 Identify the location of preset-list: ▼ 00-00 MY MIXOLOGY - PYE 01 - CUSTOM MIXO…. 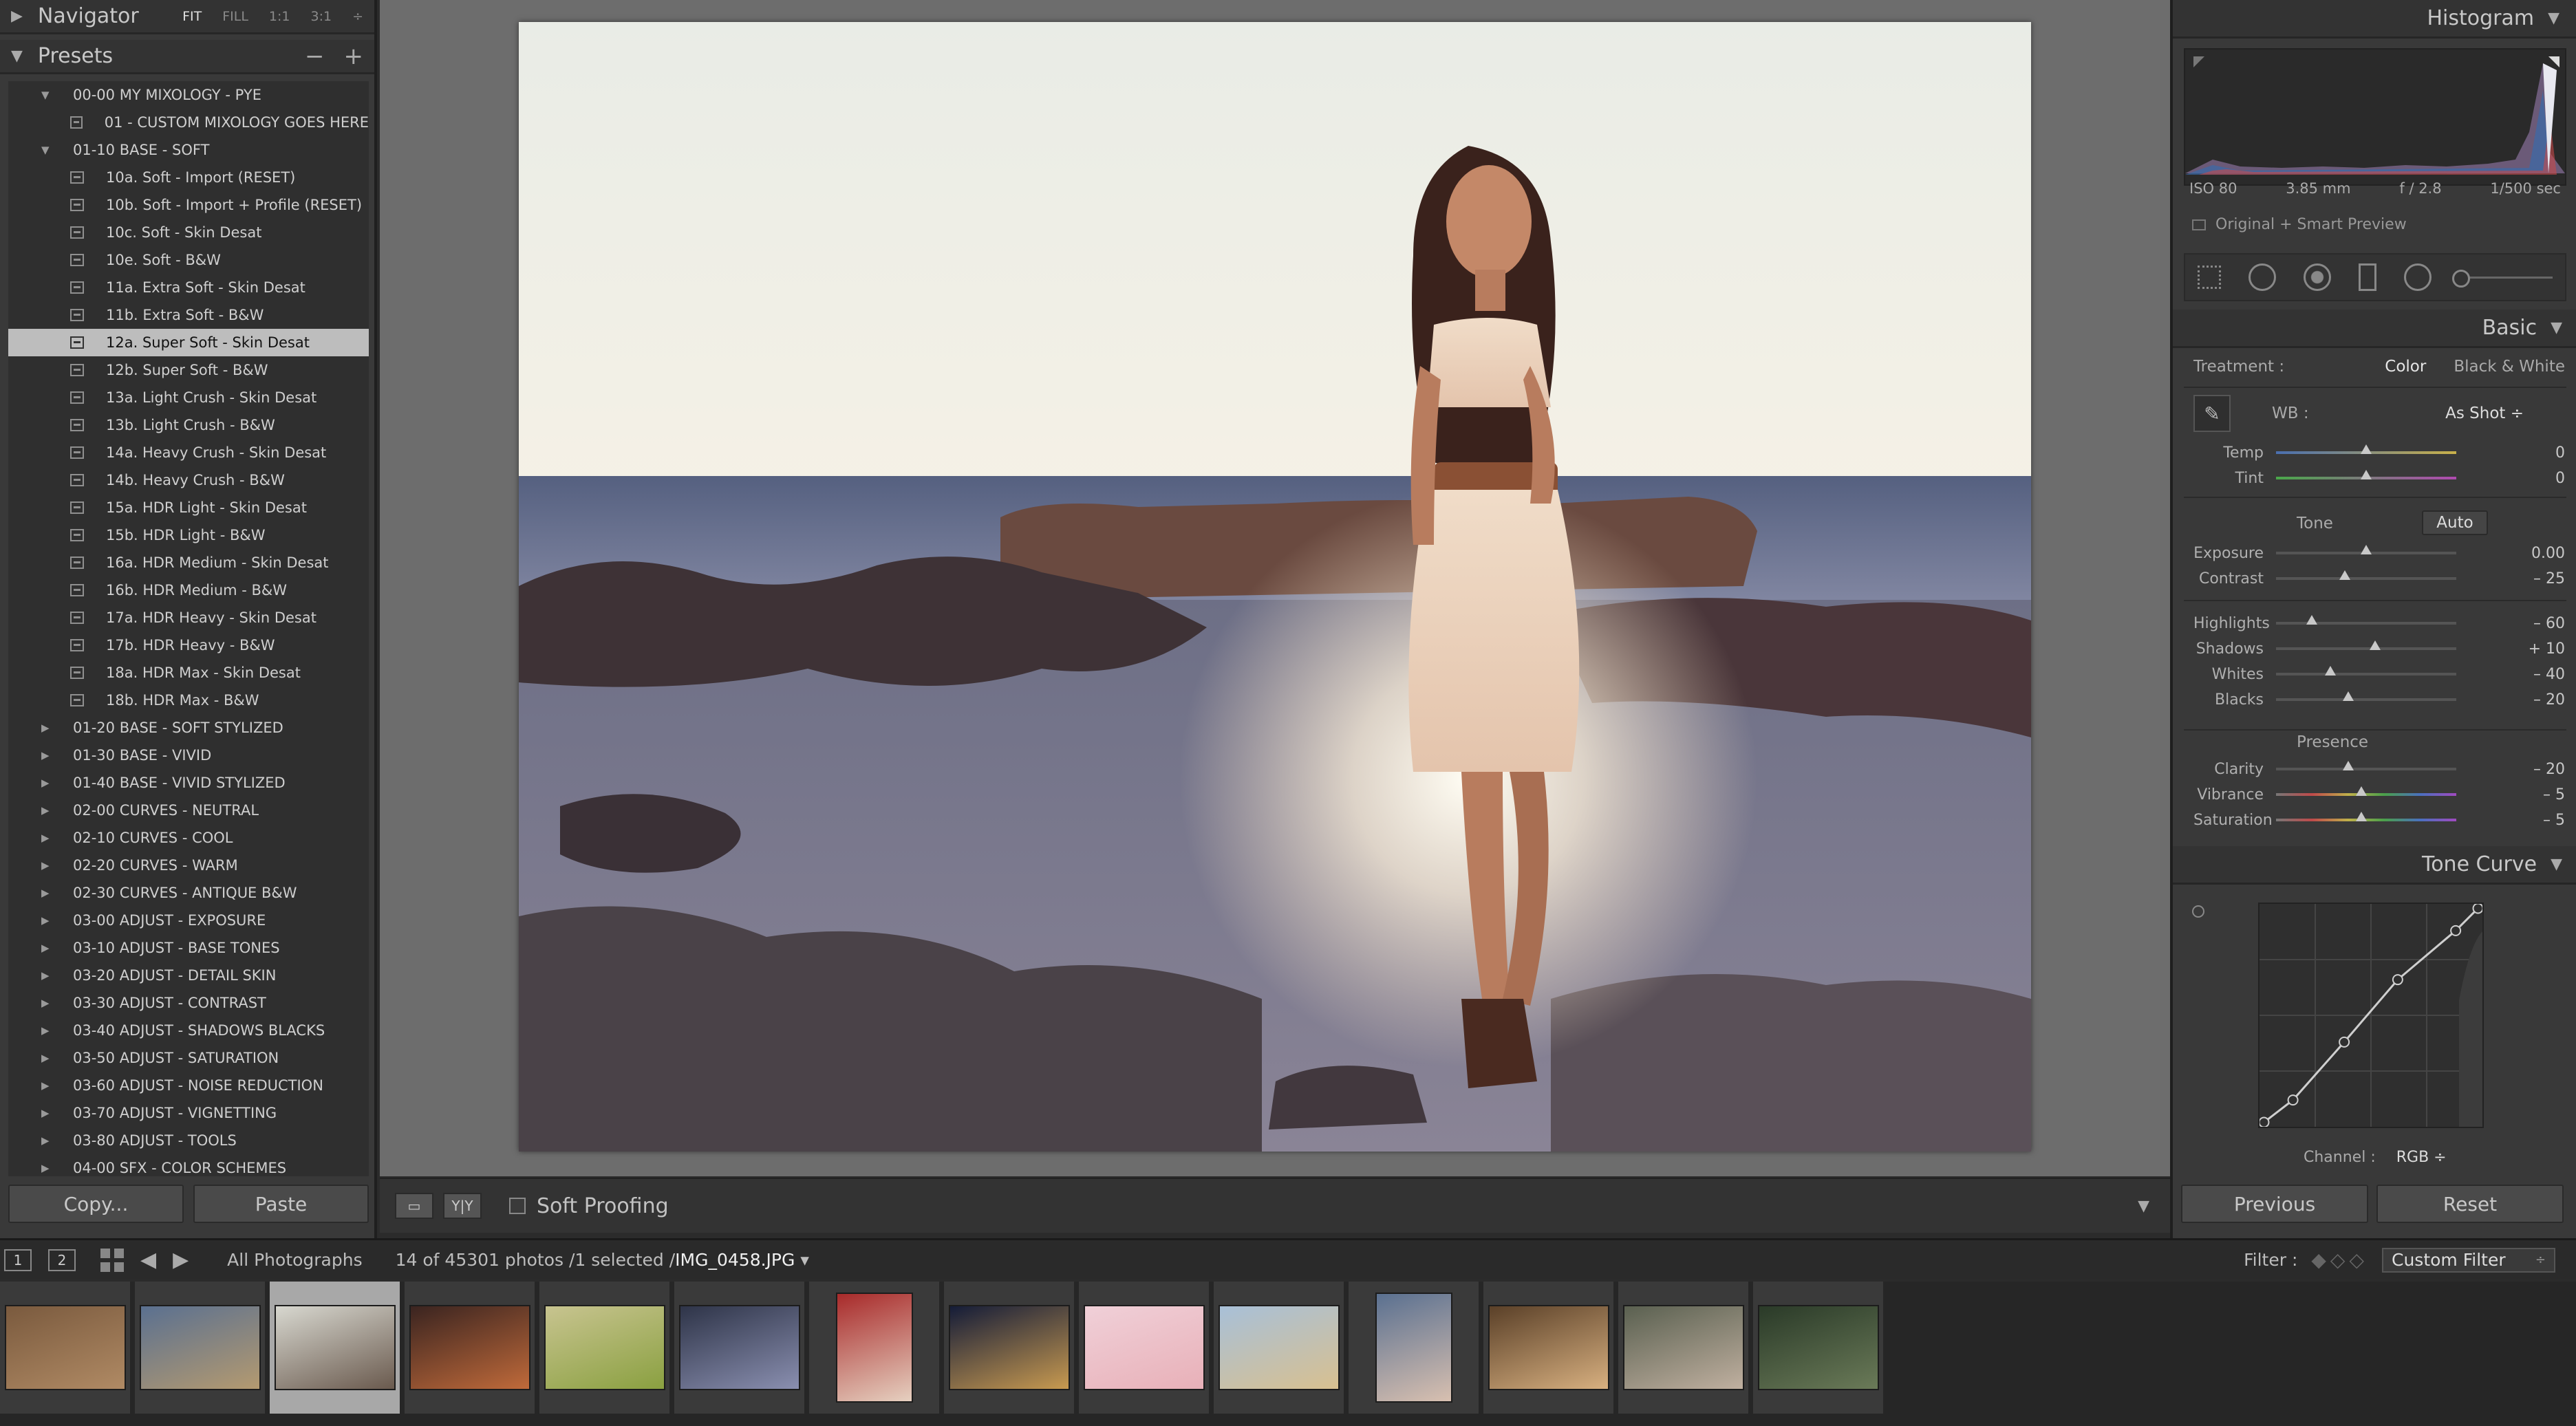
(189, 628).